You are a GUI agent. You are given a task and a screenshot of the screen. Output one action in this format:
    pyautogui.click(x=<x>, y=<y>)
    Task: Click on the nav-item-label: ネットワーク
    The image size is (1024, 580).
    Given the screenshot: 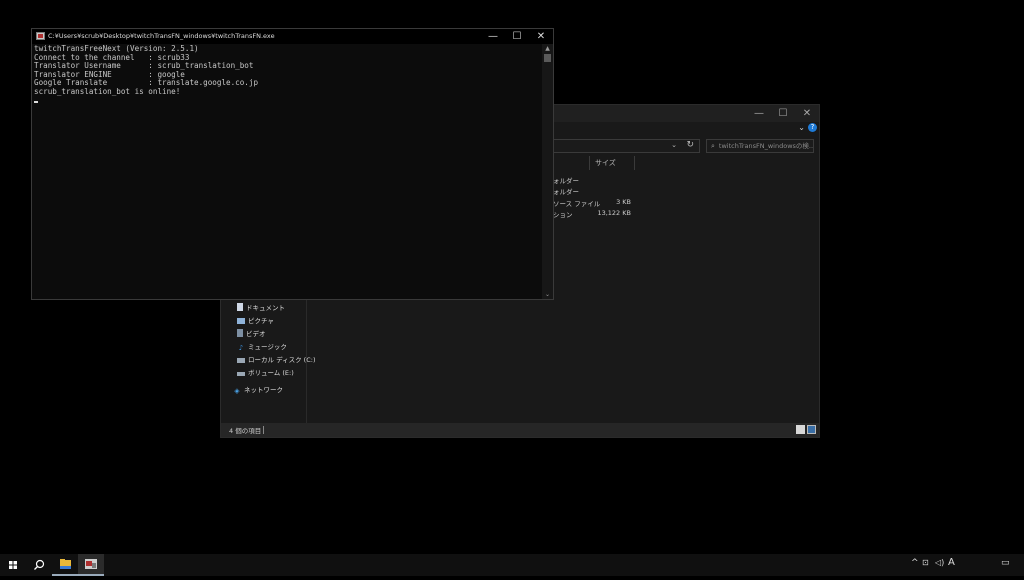 What is the action you would take?
    pyautogui.click(x=263, y=390)
    